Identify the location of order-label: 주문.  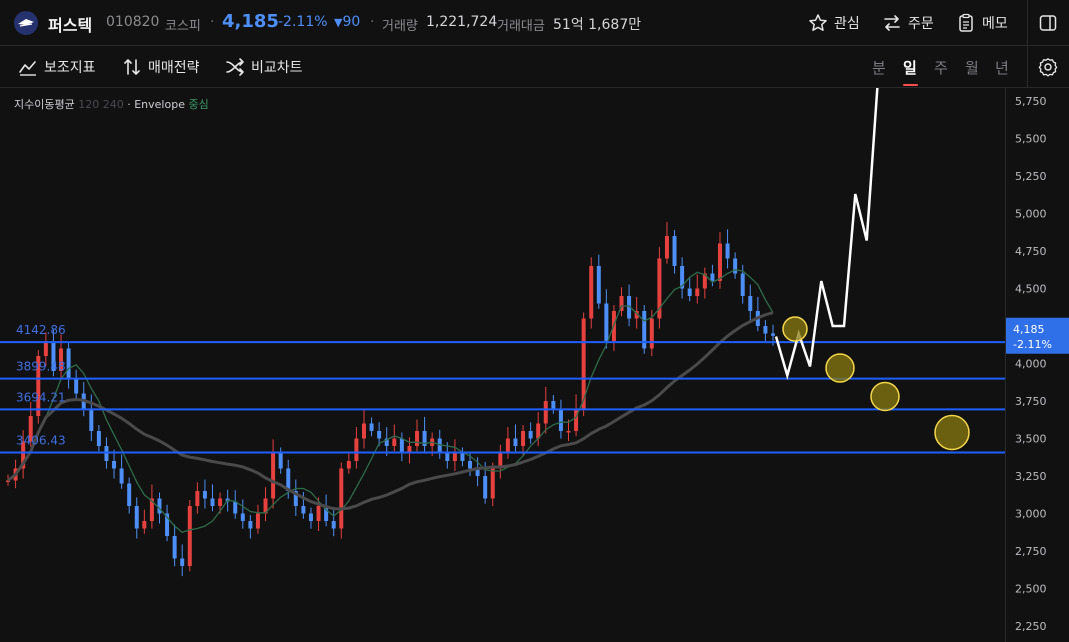
(921, 24).